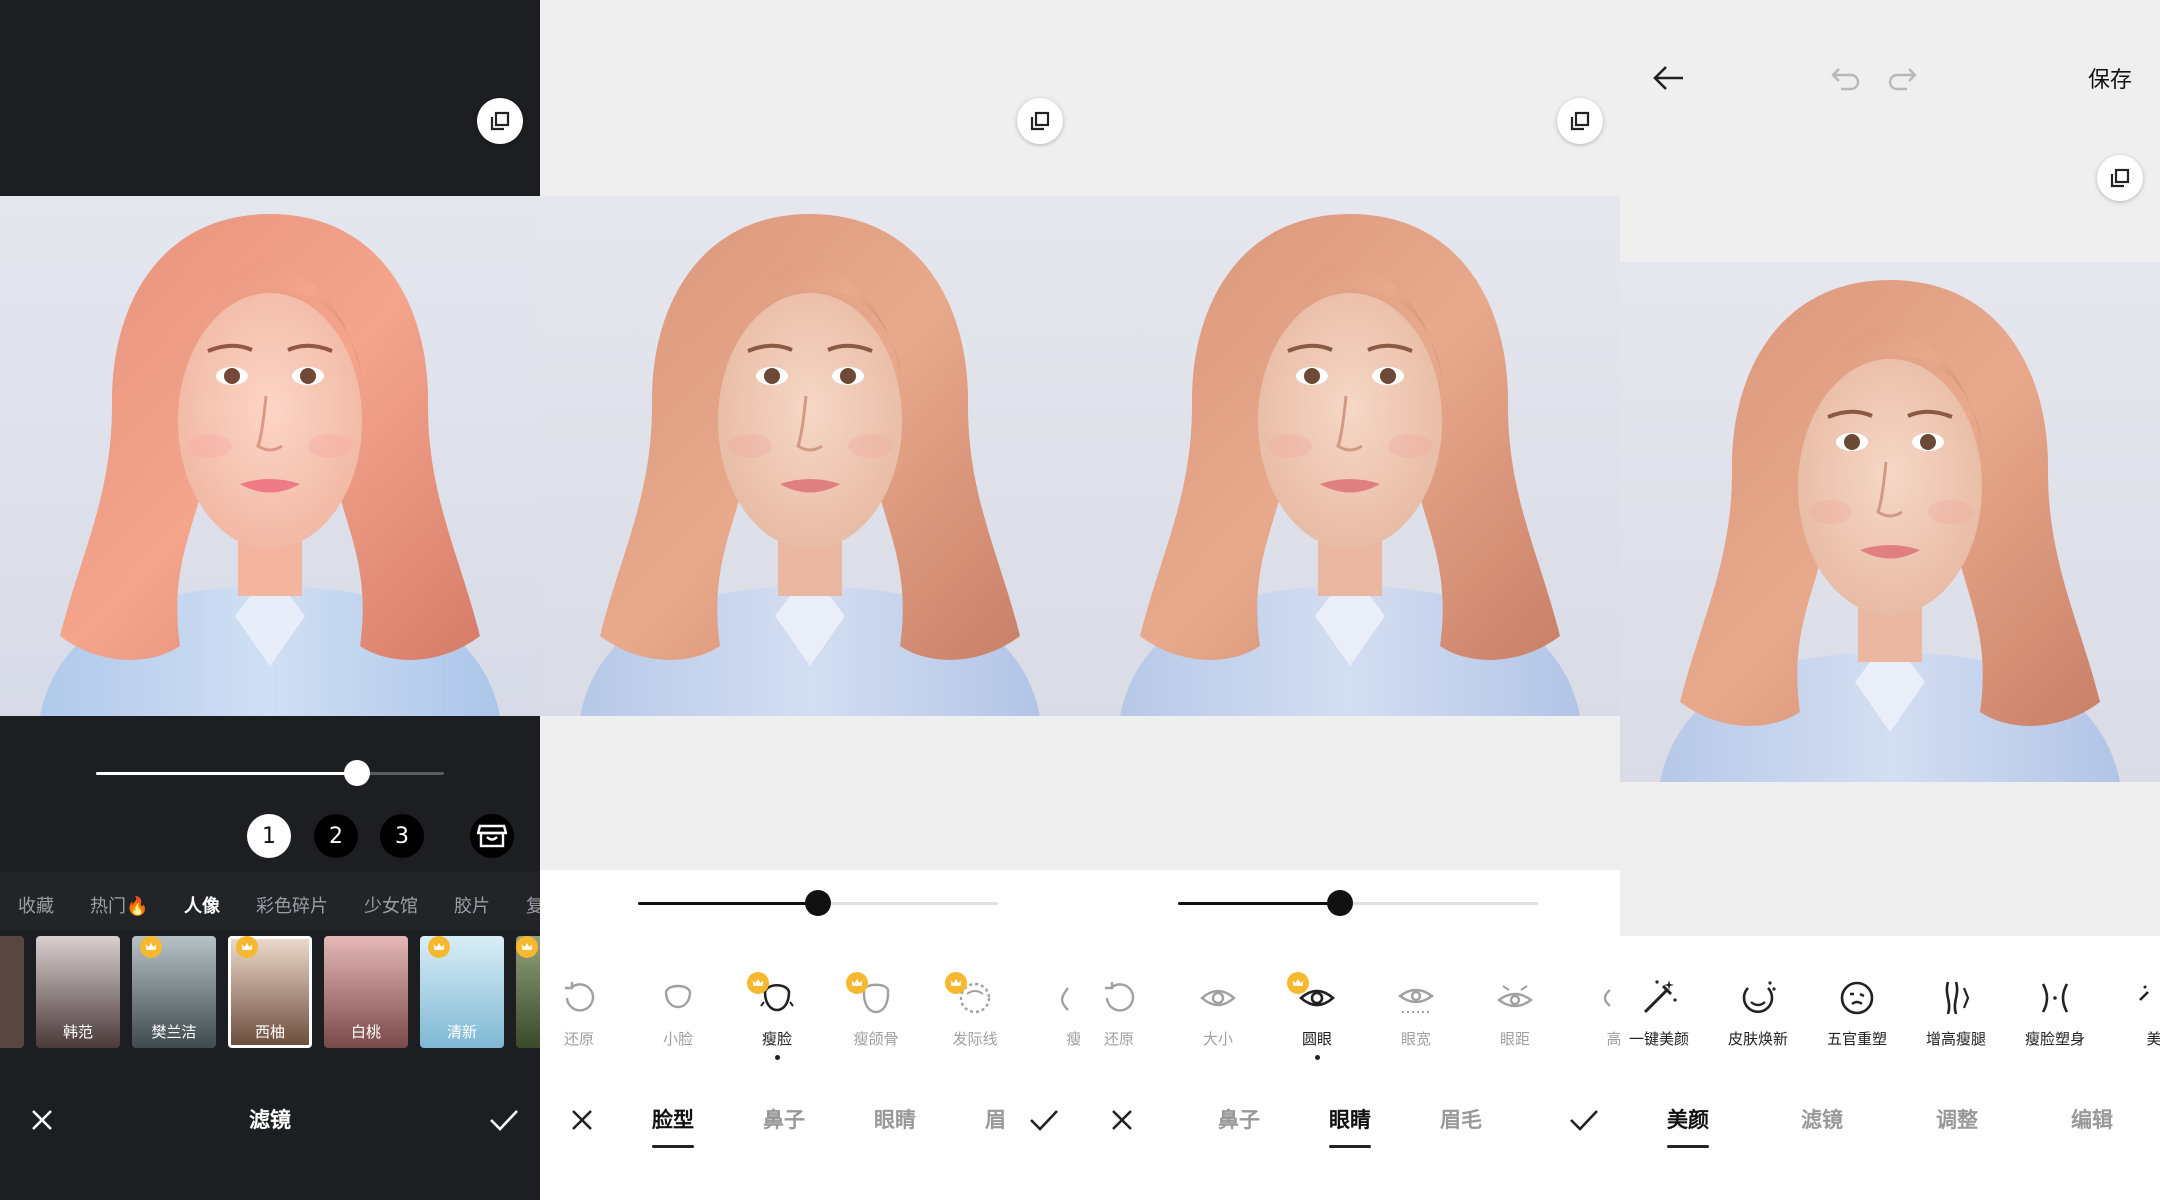 The width and height of the screenshot is (2160, 1200). I want to click on category-color-fragments: 彩色碎片, so click(292, 905).